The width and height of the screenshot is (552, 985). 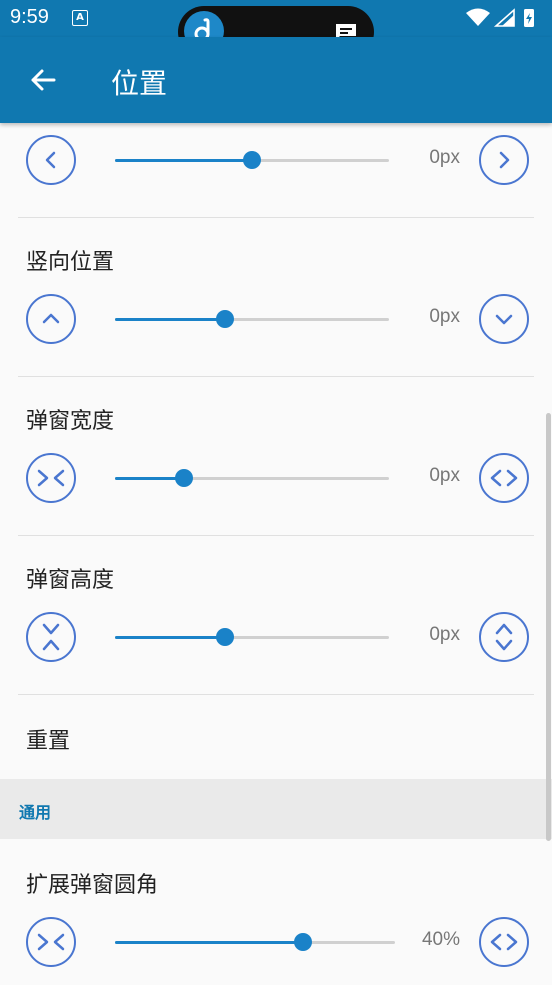 What do you see at coordinates (276, 809) in the screenshot?
I see `section-header-general: 通用` at bounding box center [276, 809].